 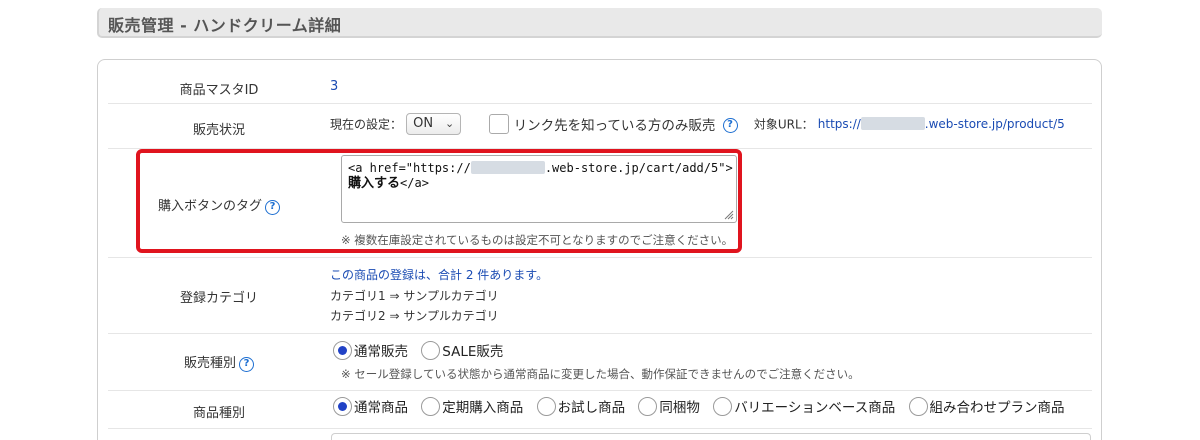 I want to click on url-prefix: https://, so click(x=839, y=124).